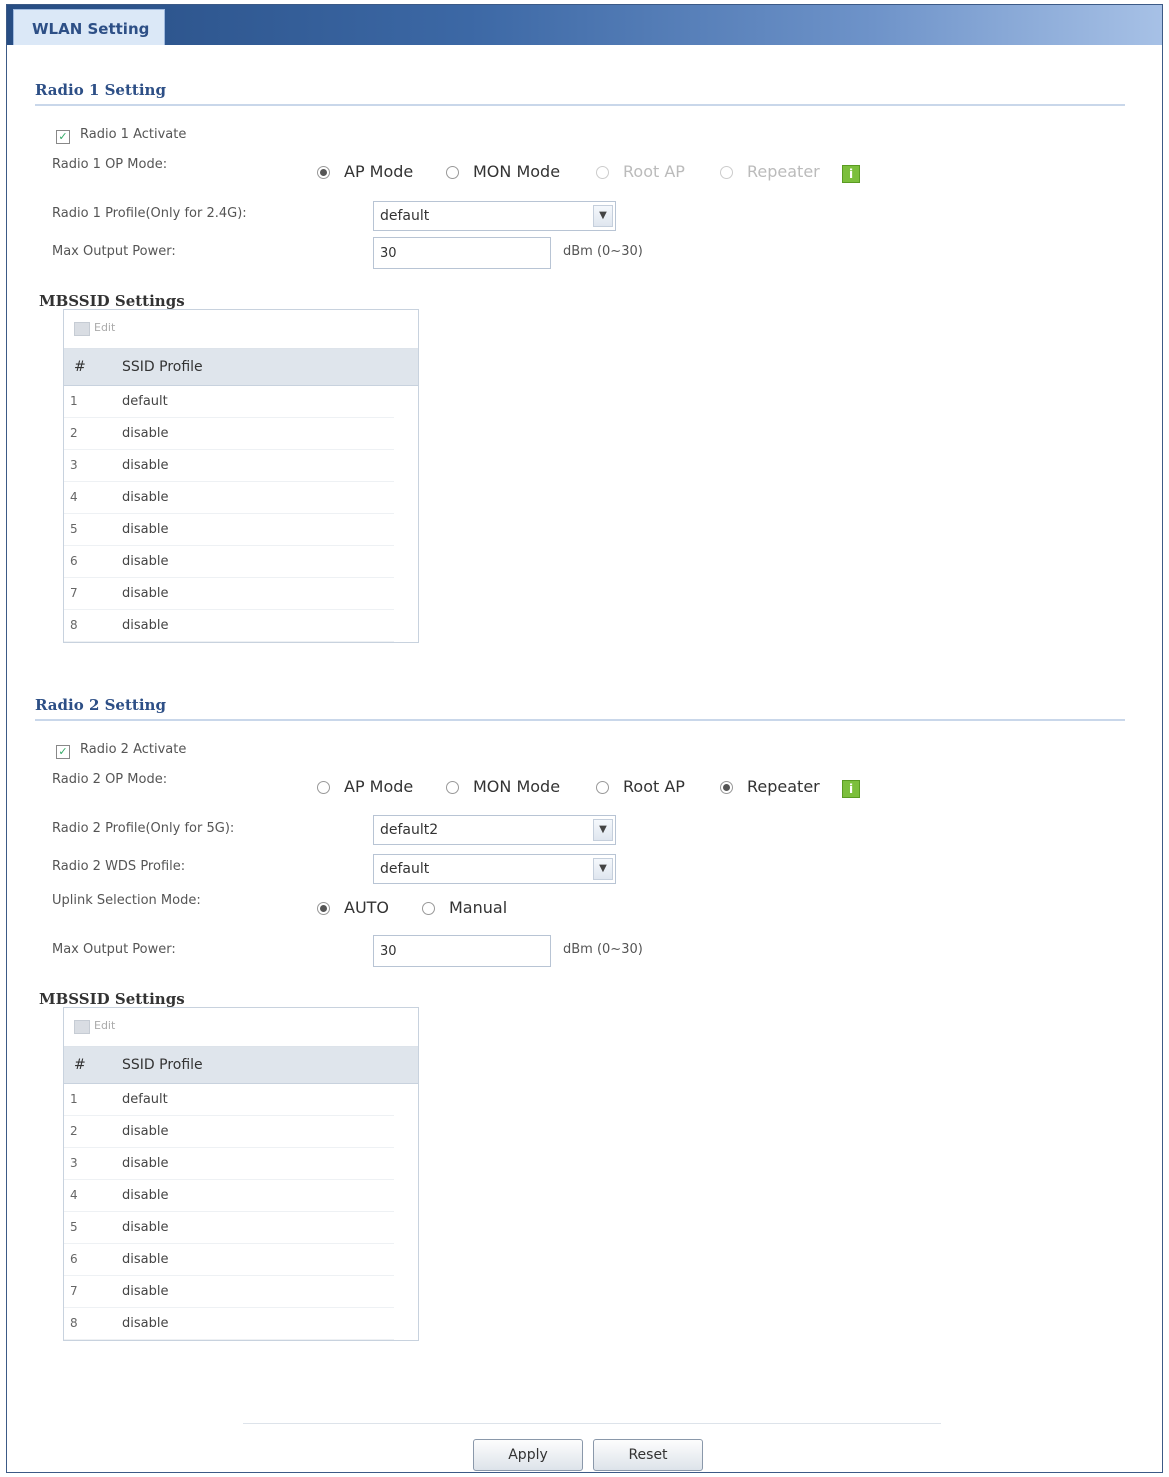  I want to click on radio2-profile-select: default2 ▼, so click(494, 830).